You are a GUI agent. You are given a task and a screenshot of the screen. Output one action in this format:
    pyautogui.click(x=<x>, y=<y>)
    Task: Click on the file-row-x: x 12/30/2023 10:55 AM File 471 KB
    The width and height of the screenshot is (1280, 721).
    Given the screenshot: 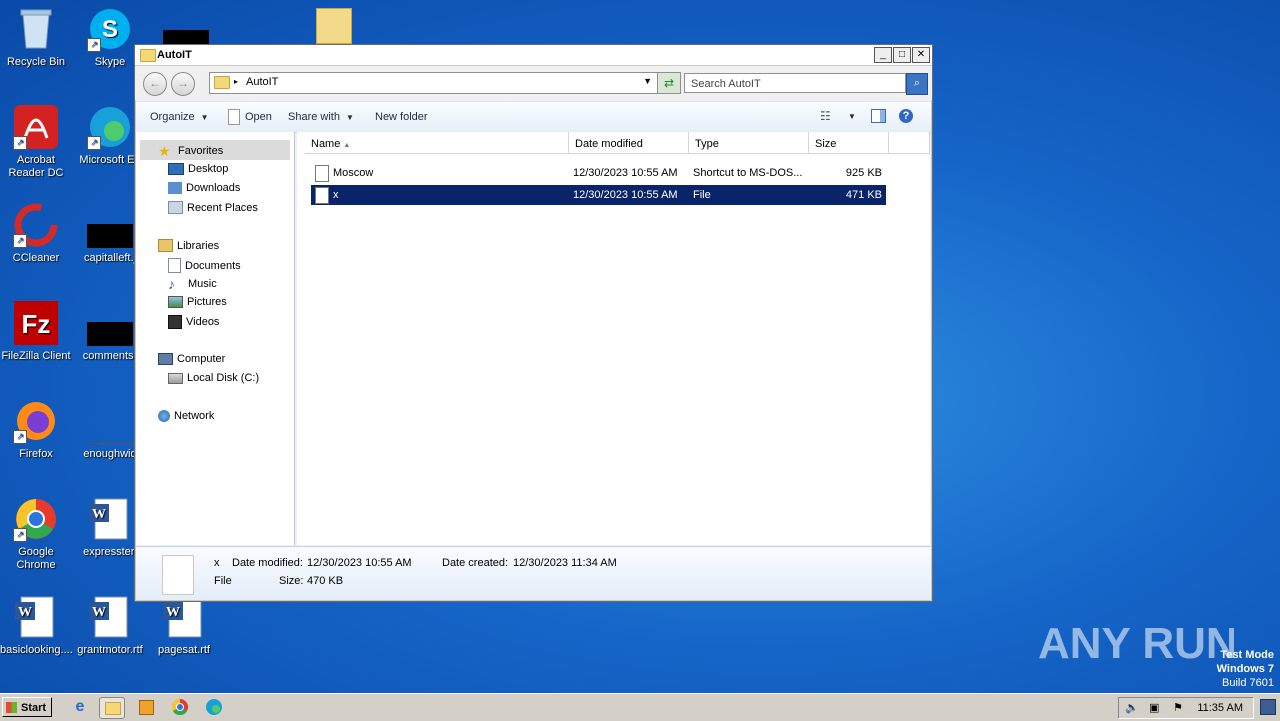 What is the action you would take?
    pyautogui.click(x=598, y=195)
    